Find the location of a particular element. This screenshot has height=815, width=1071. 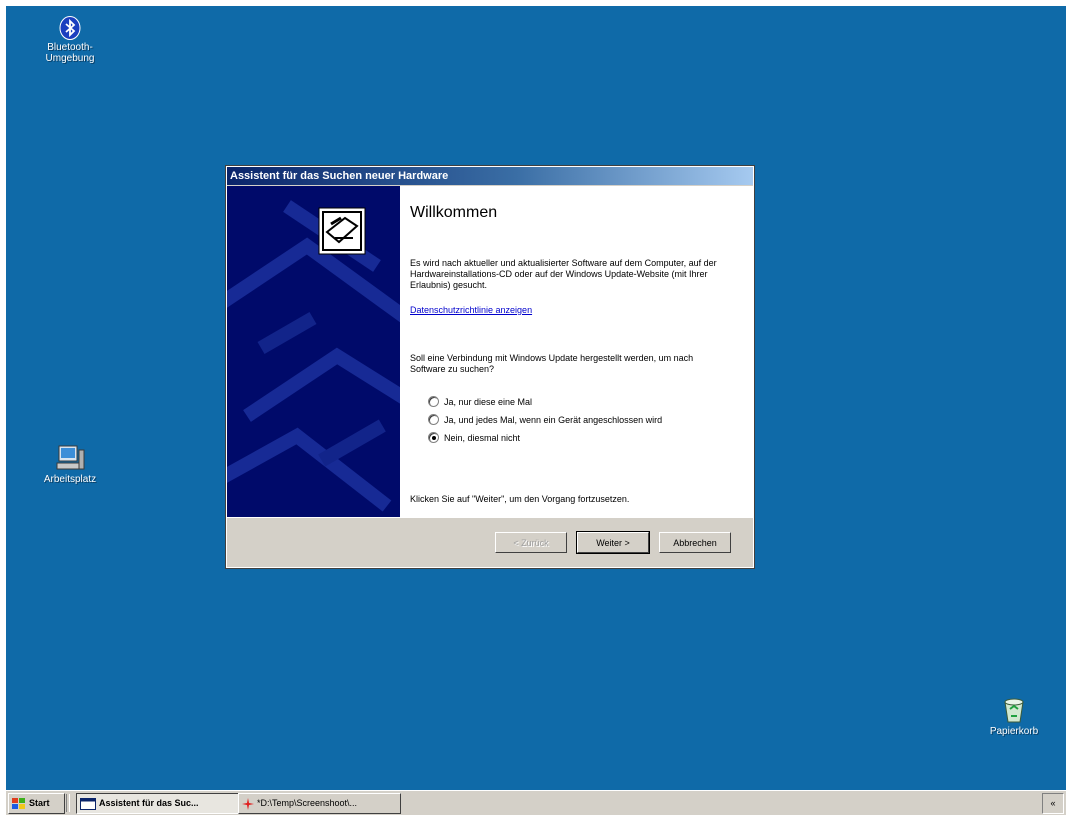

start-button: Start is located at coordinates (36, 803).